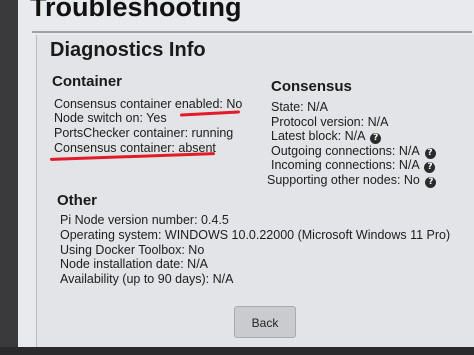  I want to click on diagnostics-title: Diagnostics Info, so click(128, 50).